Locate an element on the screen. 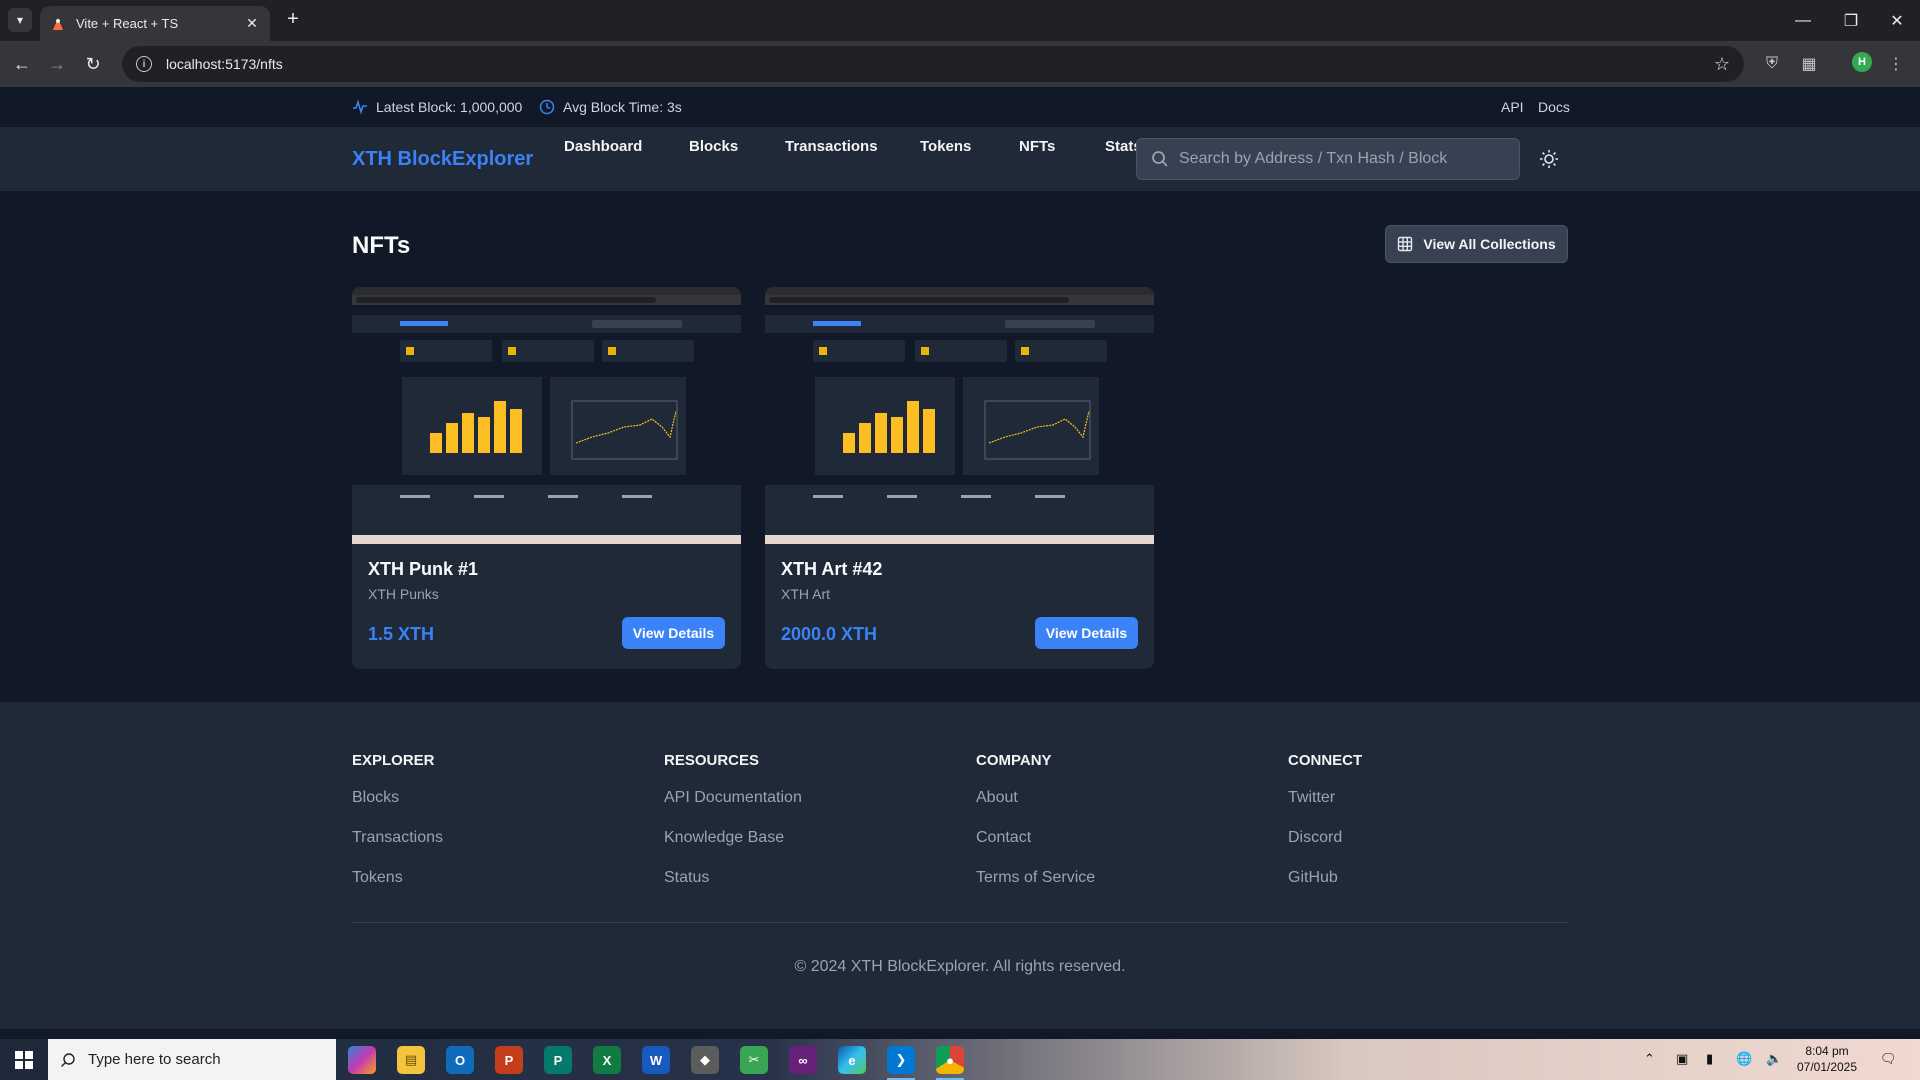  excel-app-icon: X is located at coordinates (607, 1060).